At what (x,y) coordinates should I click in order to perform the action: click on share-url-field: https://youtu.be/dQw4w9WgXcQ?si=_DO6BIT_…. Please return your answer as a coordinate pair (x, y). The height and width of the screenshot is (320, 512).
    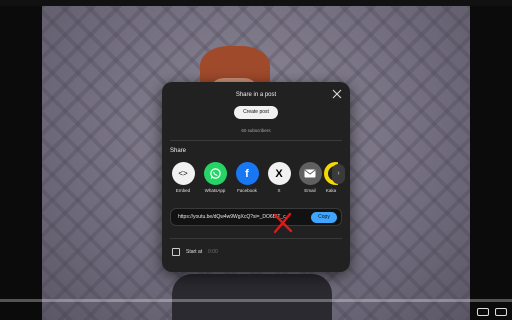
    Looking at the image, I should click on (256, 217).